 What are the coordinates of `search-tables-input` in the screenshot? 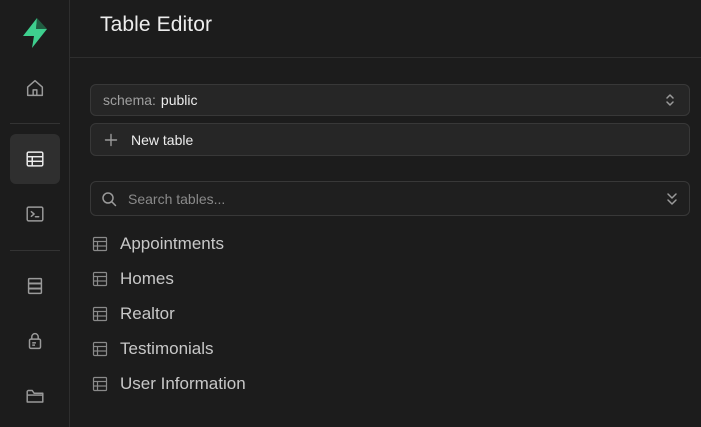 It's located at (407, 198).